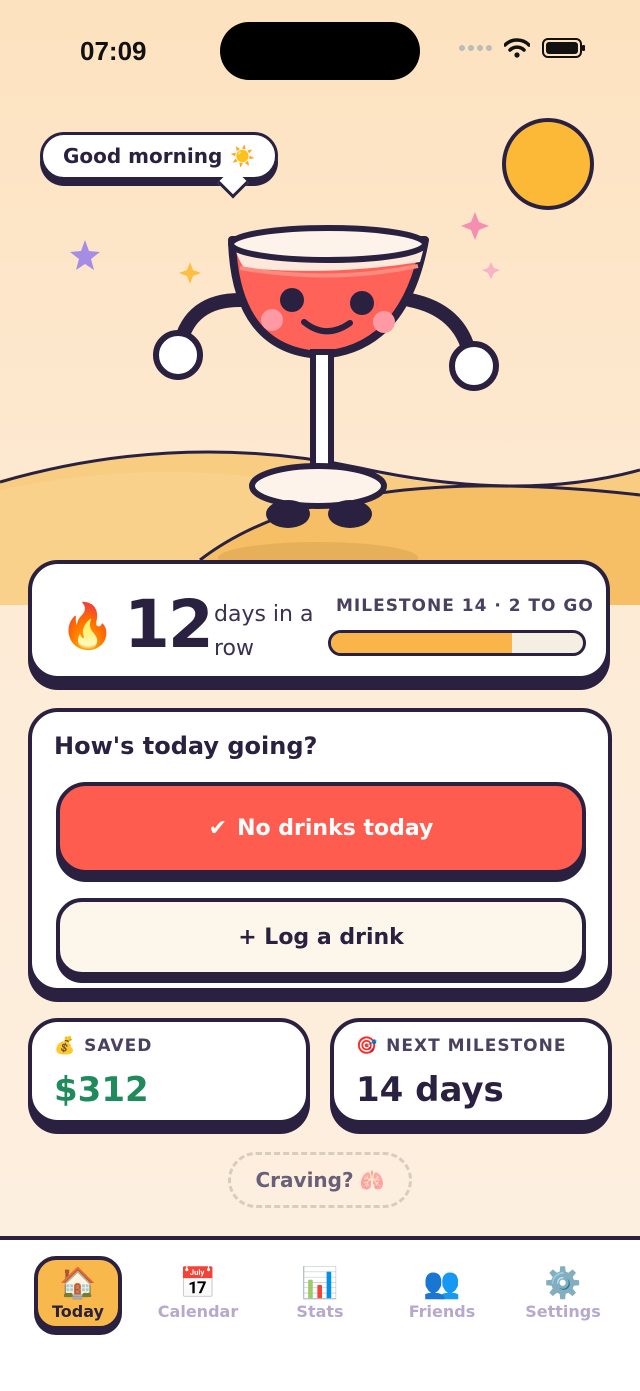 This screenshot has width=640, height=1391. I want to click on tab-today-label: Today, so click(78, 1311).